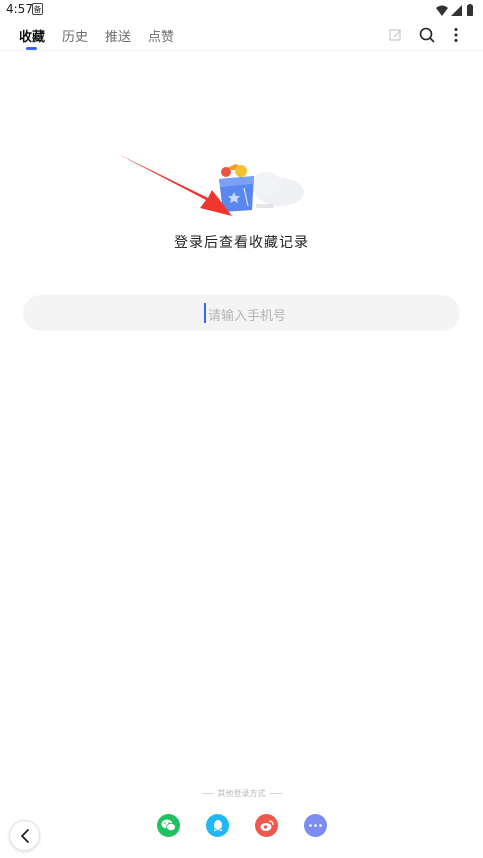  I want to click on phone-input-placeholder: 请输入手机号, so click(247, 316).